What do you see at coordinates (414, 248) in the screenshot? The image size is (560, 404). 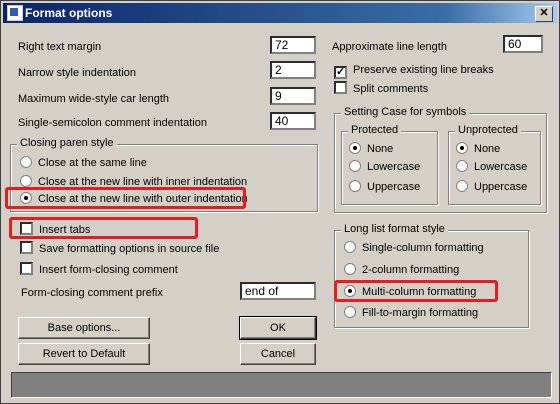 I see `single-column-radio: Single-column formatting` at bounding box center [414, 248].